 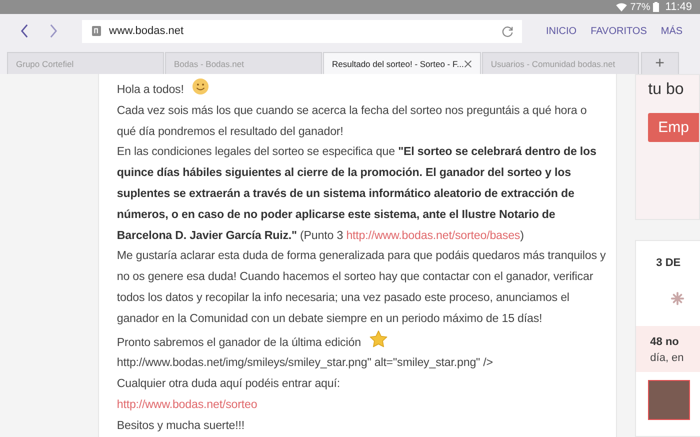 I want to click on toolbar-link: INICIO, so click(x=561, y=31).